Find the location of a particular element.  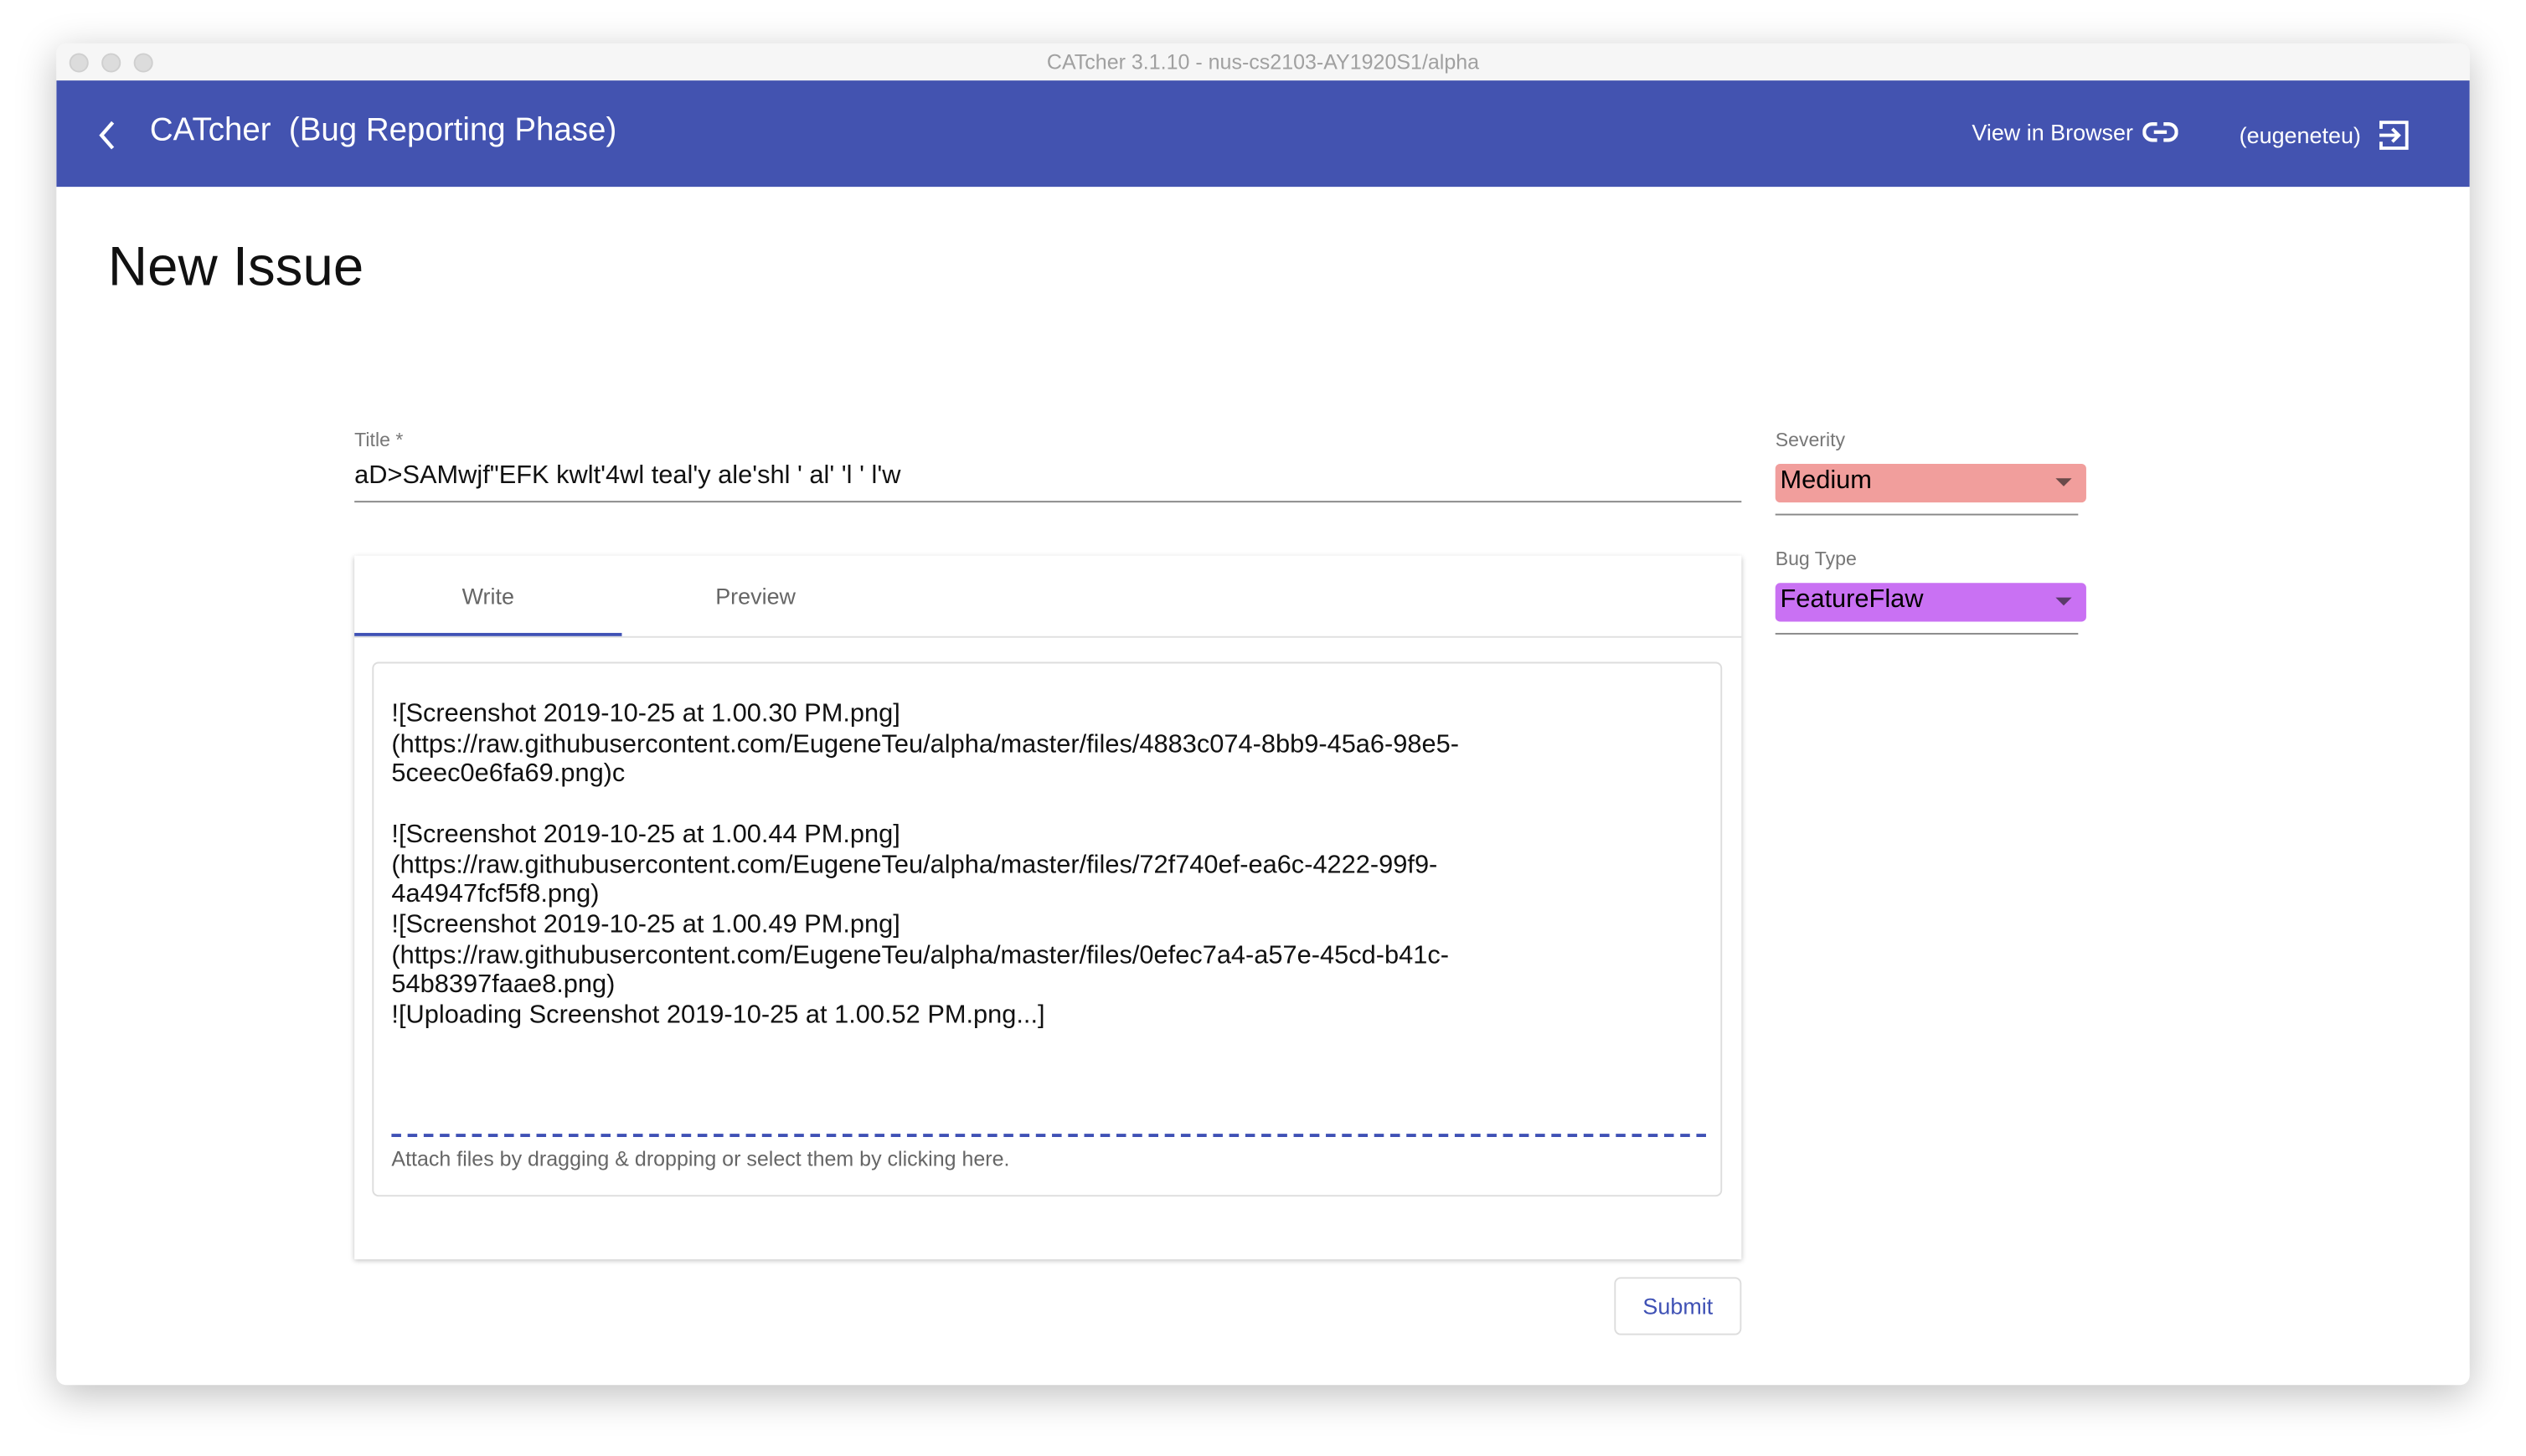

editor-tabs: Write Preview is located at coordinates (1048, 597).